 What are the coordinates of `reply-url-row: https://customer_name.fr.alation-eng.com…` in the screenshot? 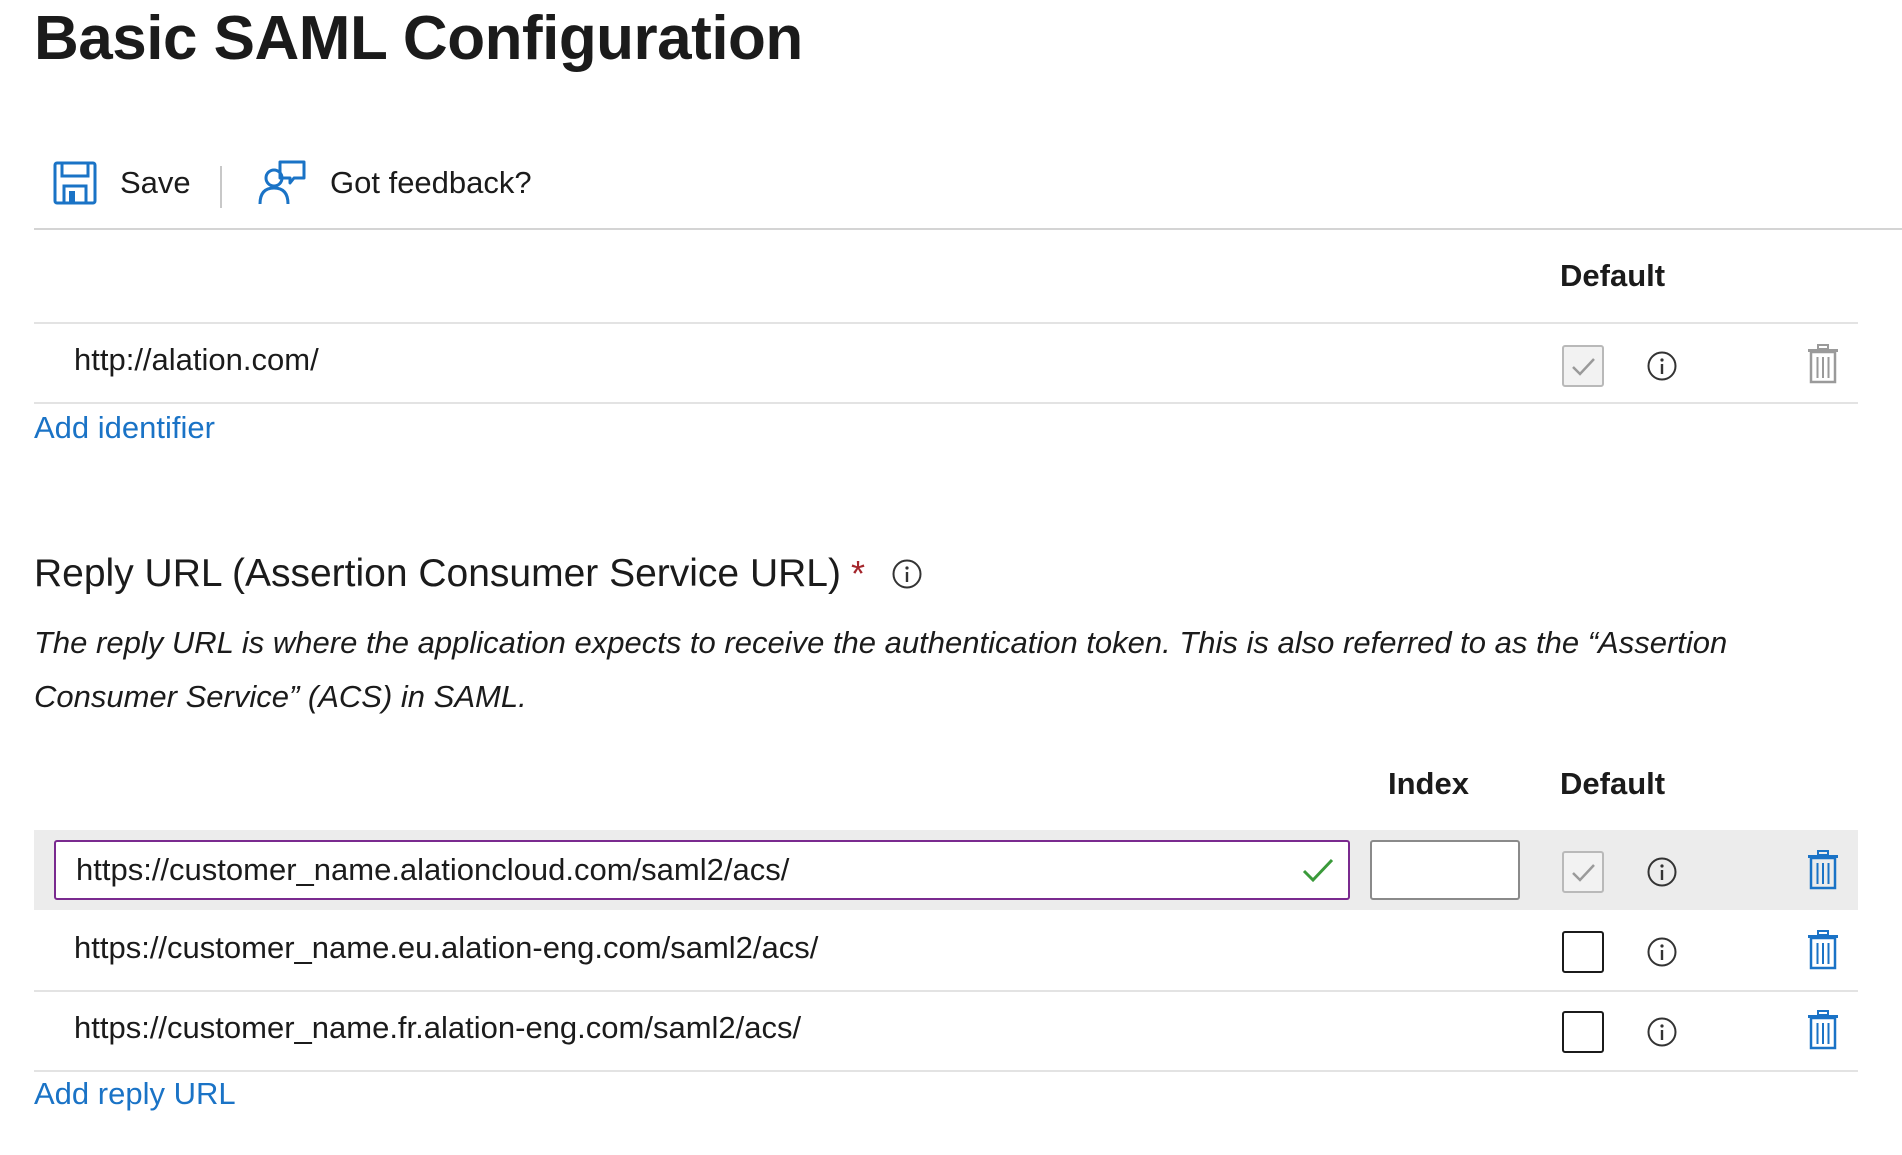 It's located at (946, 1031).